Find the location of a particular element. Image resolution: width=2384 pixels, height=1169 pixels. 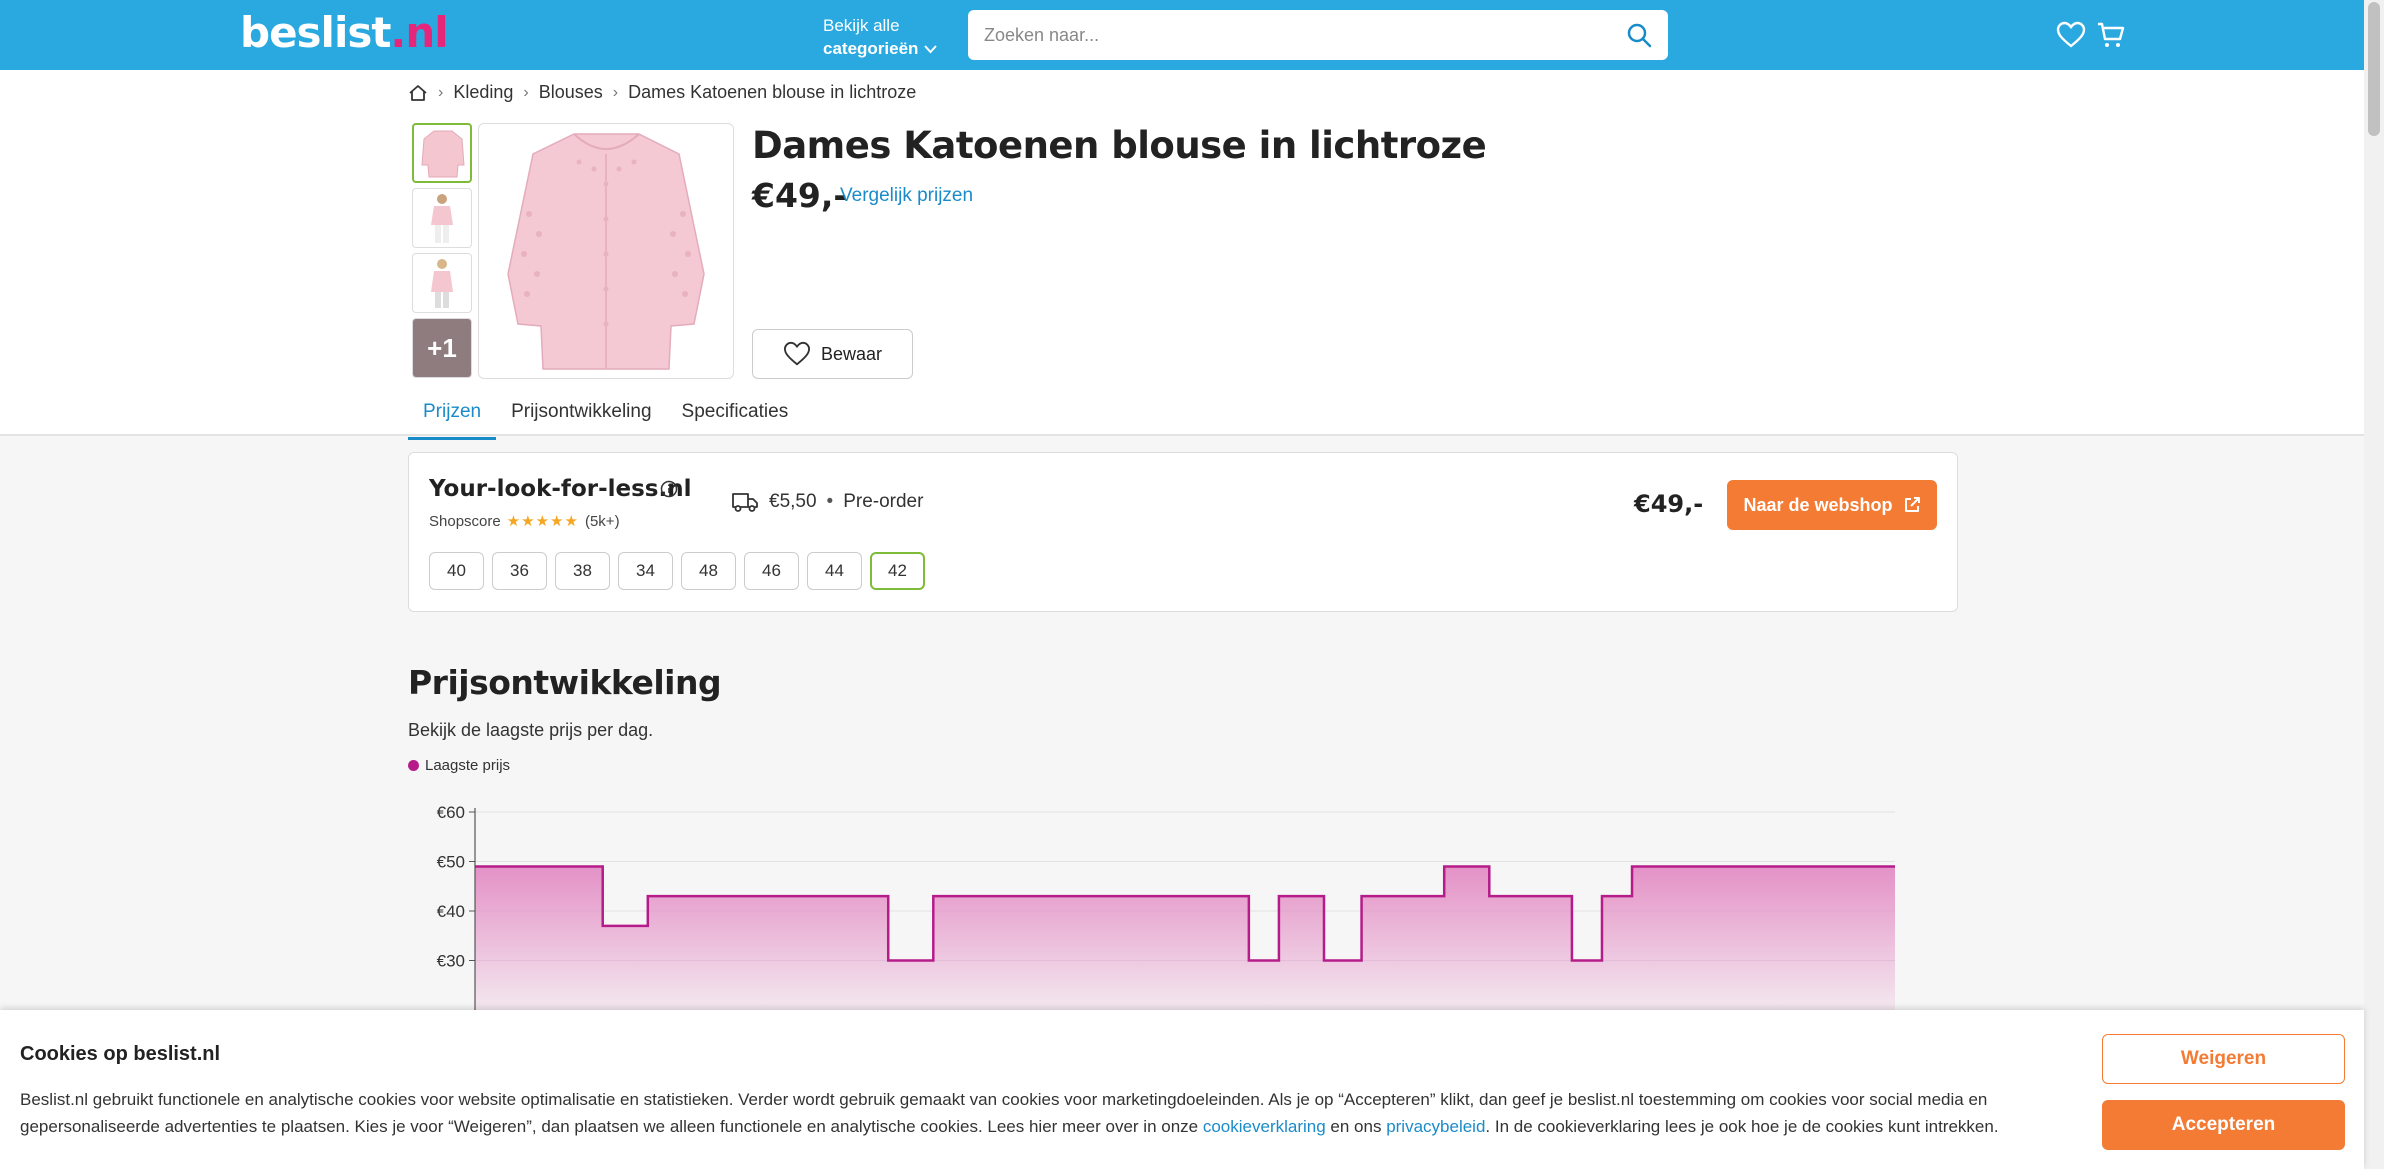

accept-cookies-button: Accepteren is located at coordinates (2223, 1125).